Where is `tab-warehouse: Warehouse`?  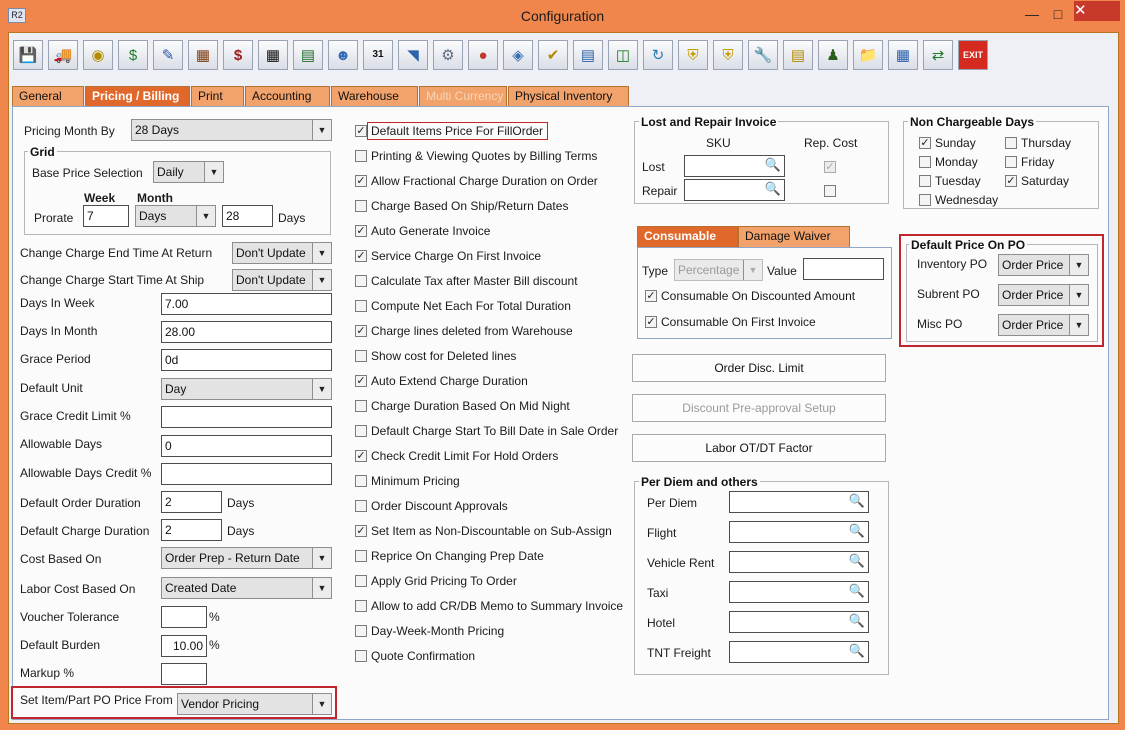 tab-warehouse: Warehouse is located at coordinates (374, 96).